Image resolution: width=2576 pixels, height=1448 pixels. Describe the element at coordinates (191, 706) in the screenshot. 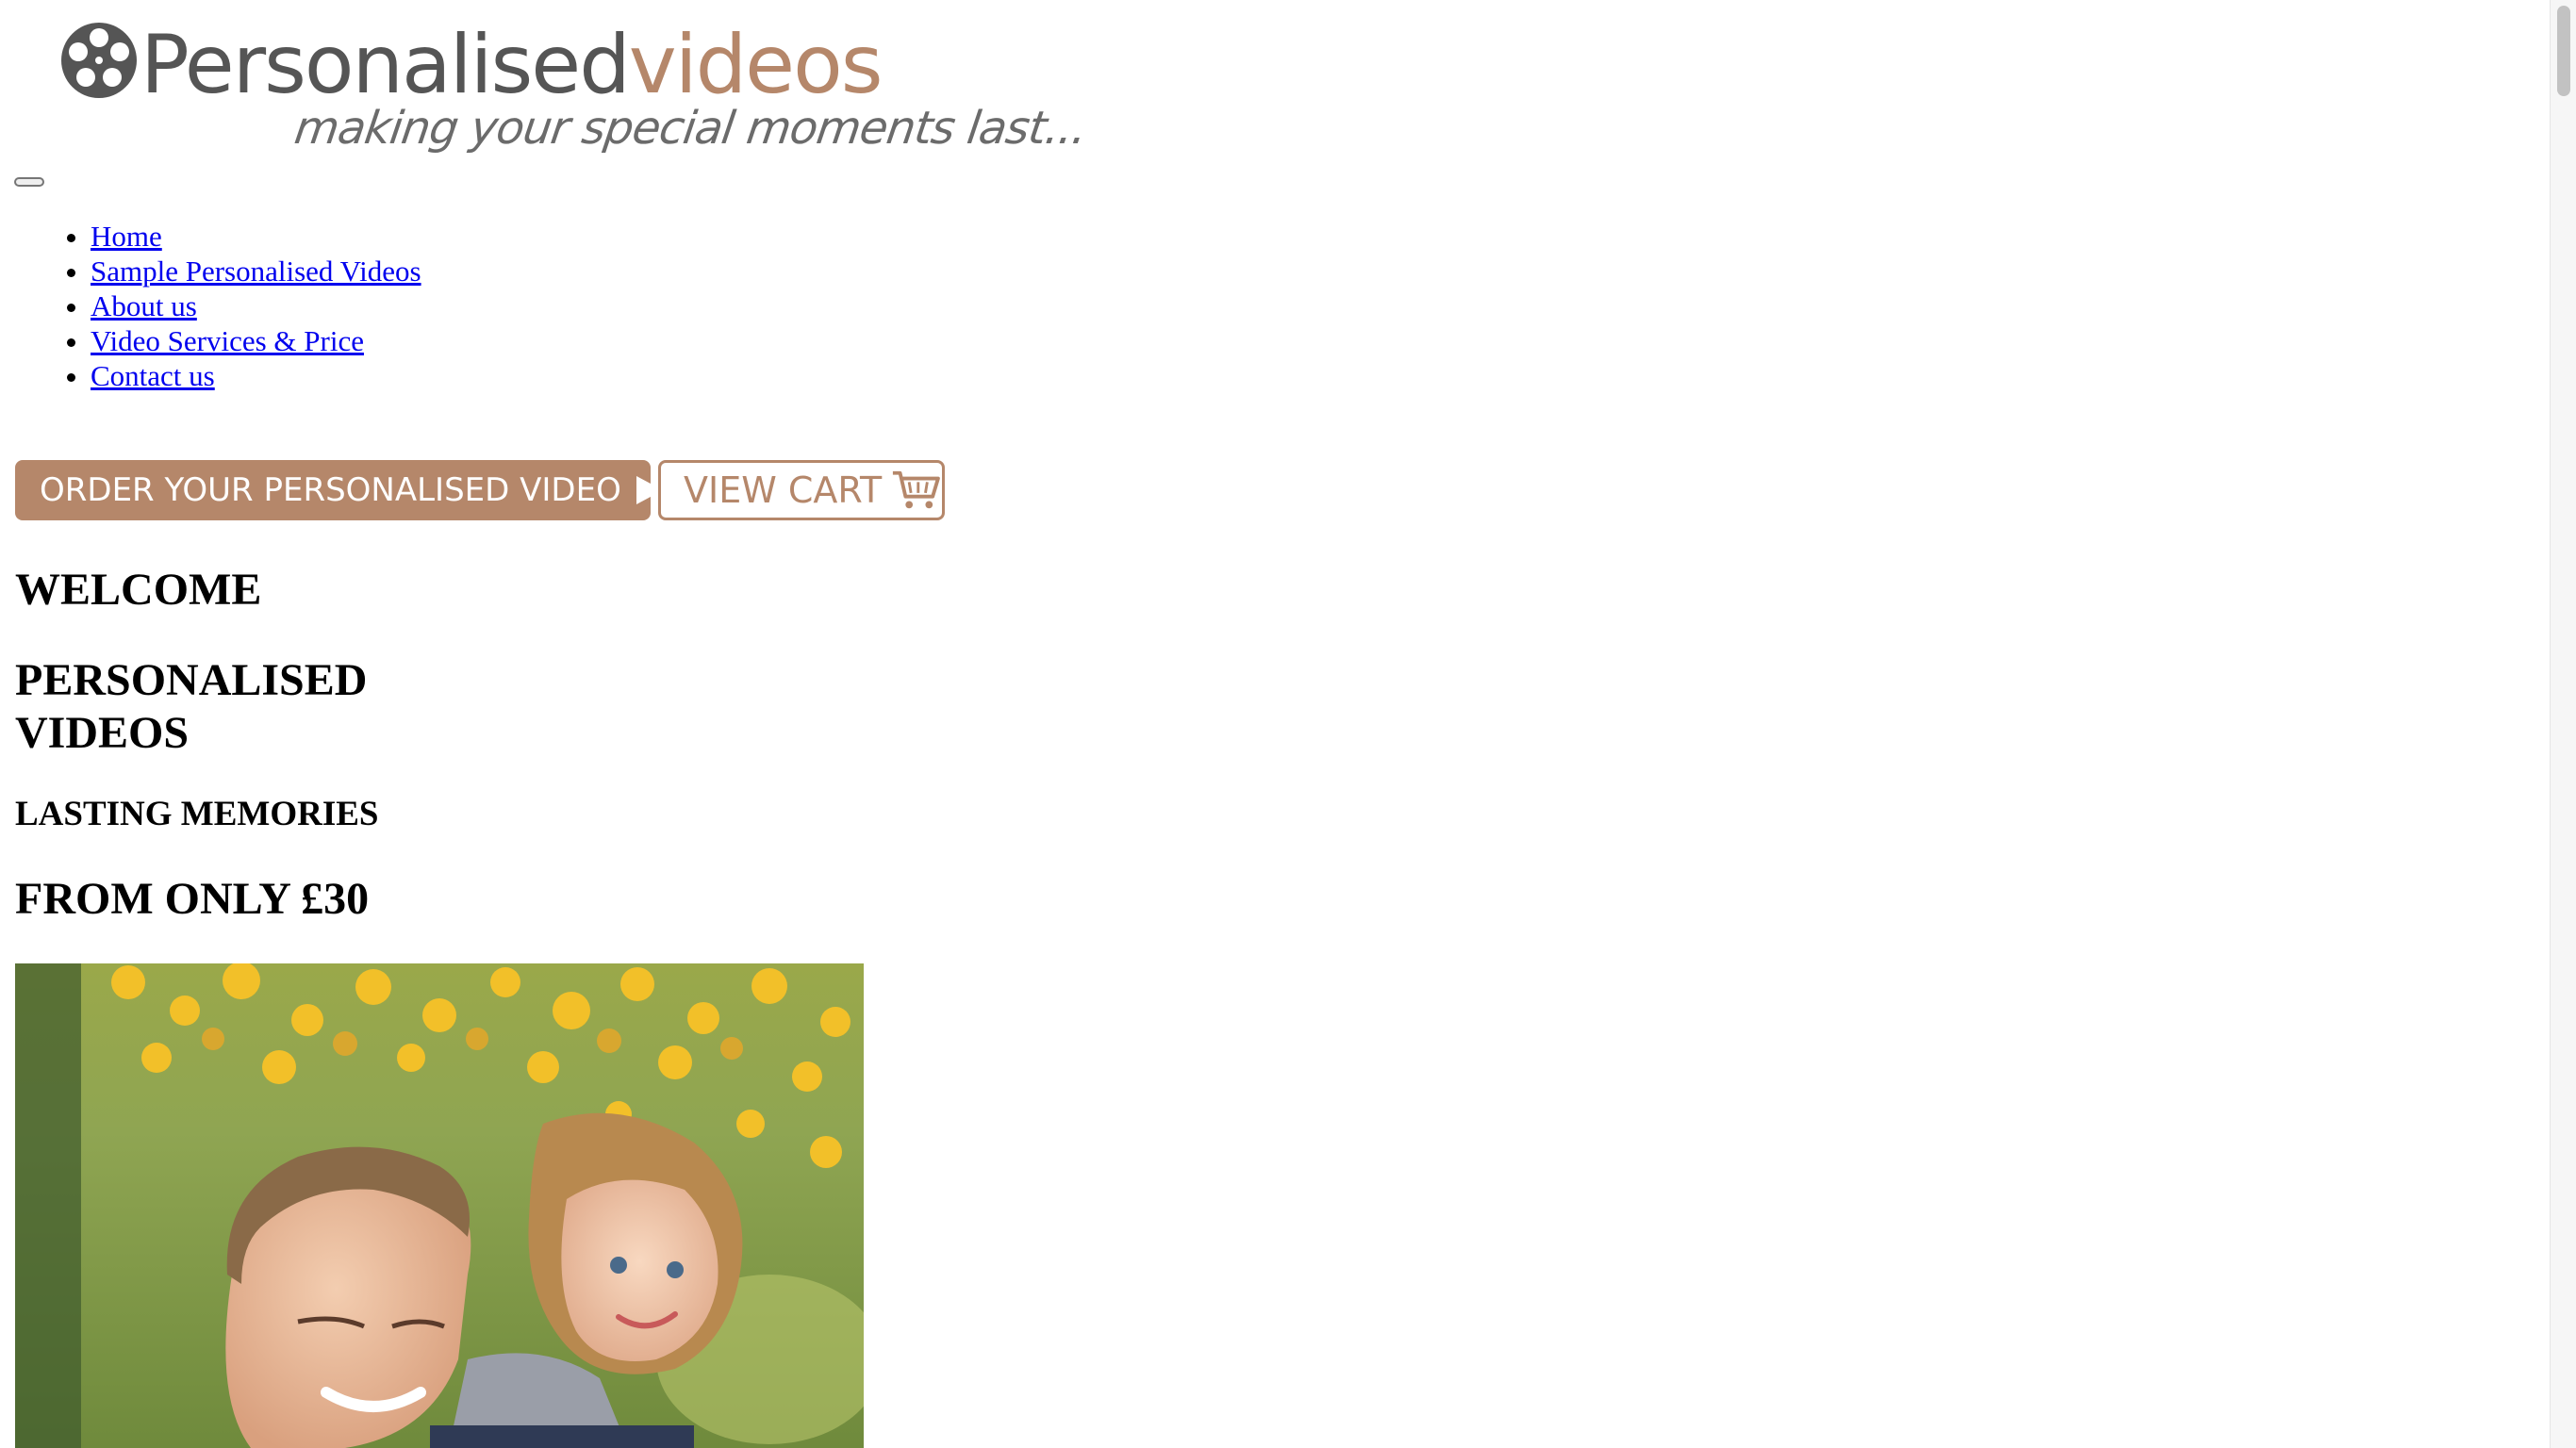

I see `personalised-videos-heading: PERSONALISED VIDEOS` at that location.